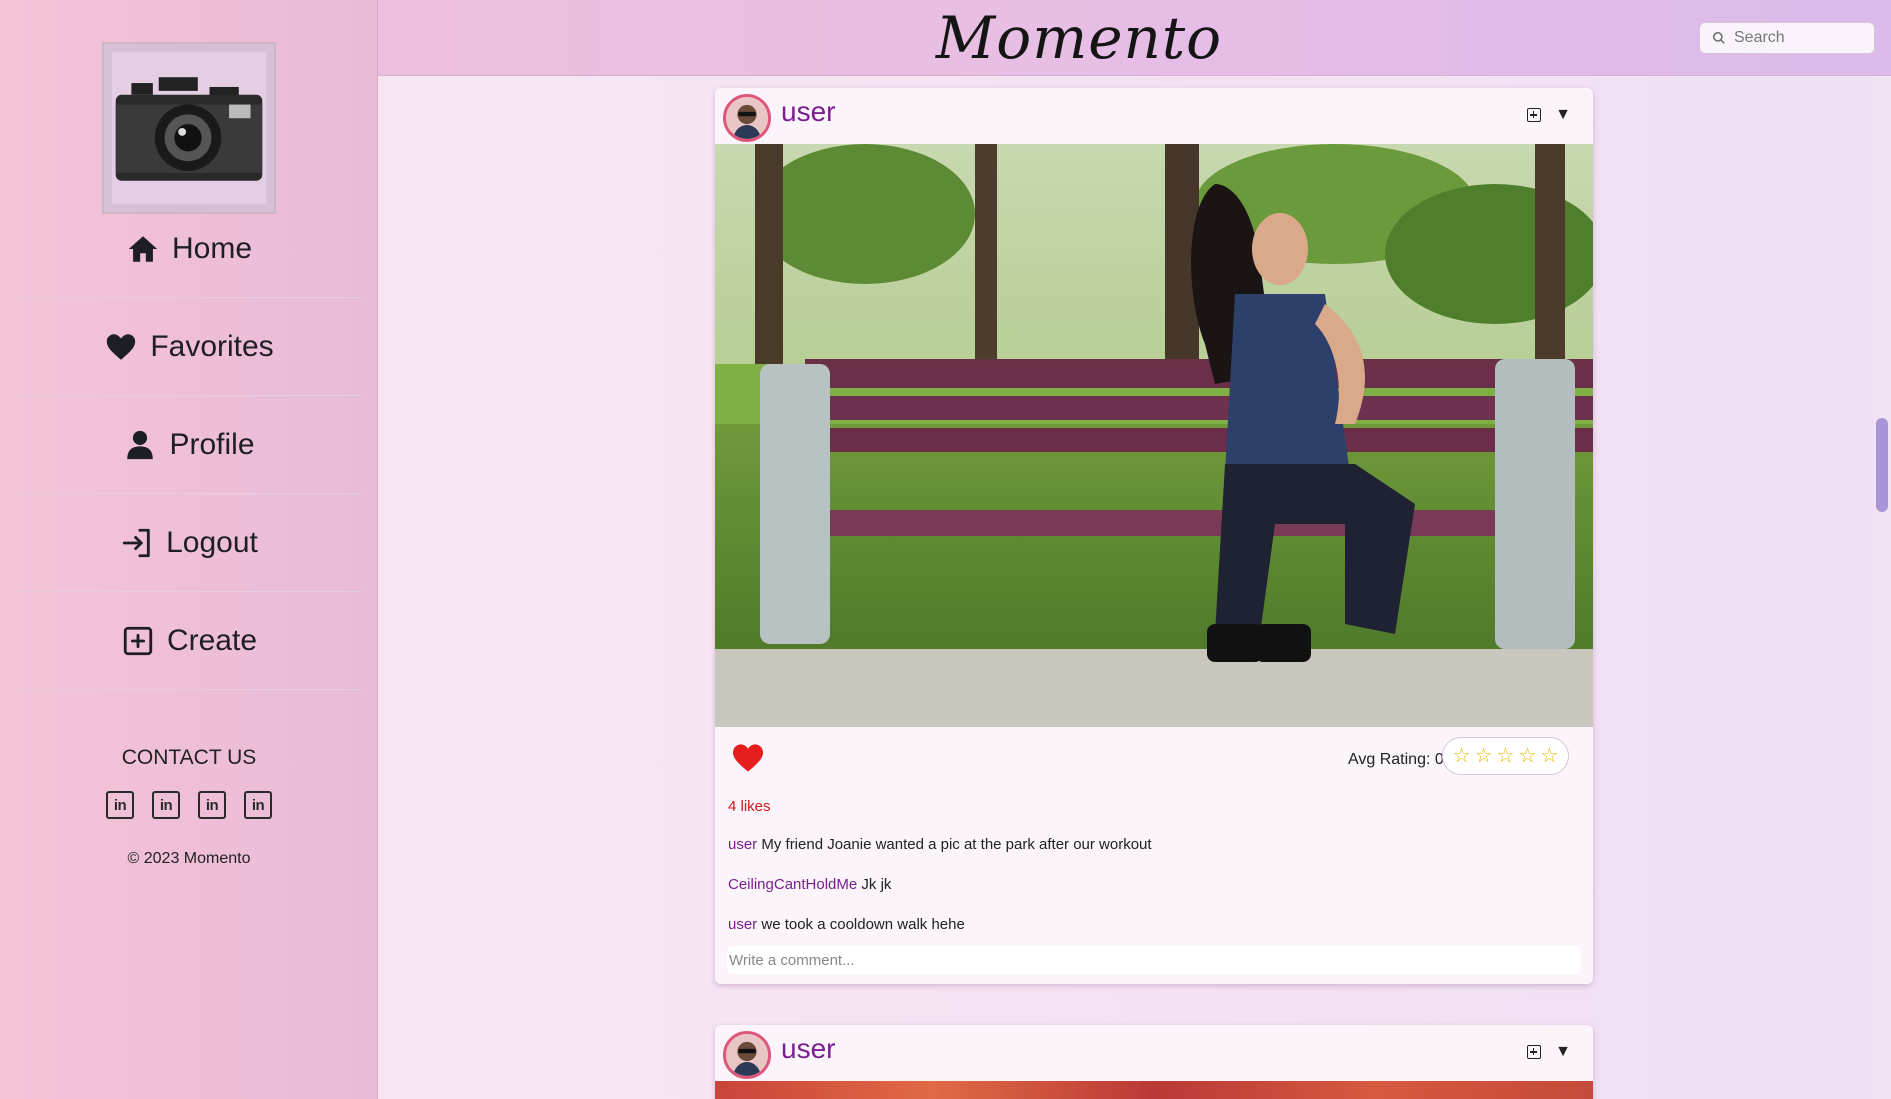  Describe the element at coordinates (212, 444) in the screenshot. I see `nav-profile-label: Profile` at that location.